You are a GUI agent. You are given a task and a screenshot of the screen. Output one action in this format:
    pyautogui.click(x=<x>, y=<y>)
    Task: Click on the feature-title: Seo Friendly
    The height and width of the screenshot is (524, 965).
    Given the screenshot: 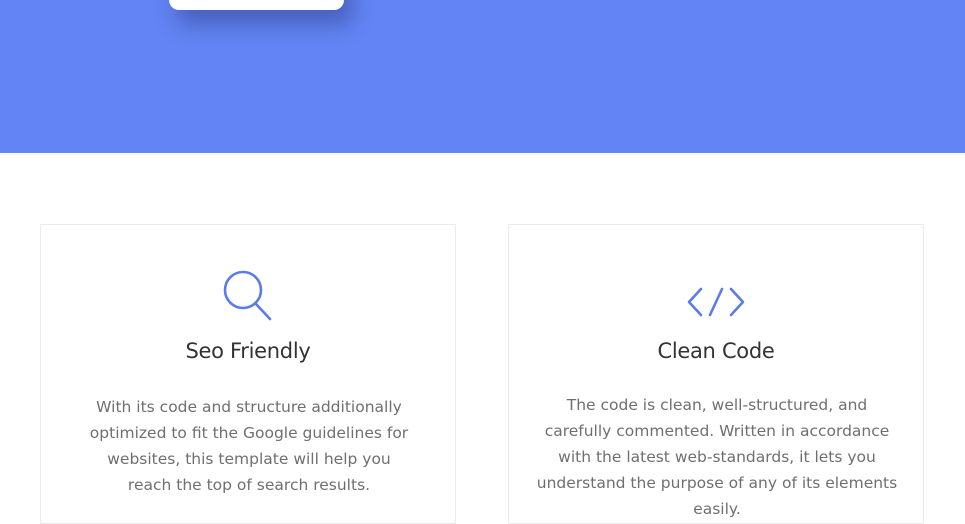 What is the action you would take?
    pyautogui.click(x=248, y=351)
    